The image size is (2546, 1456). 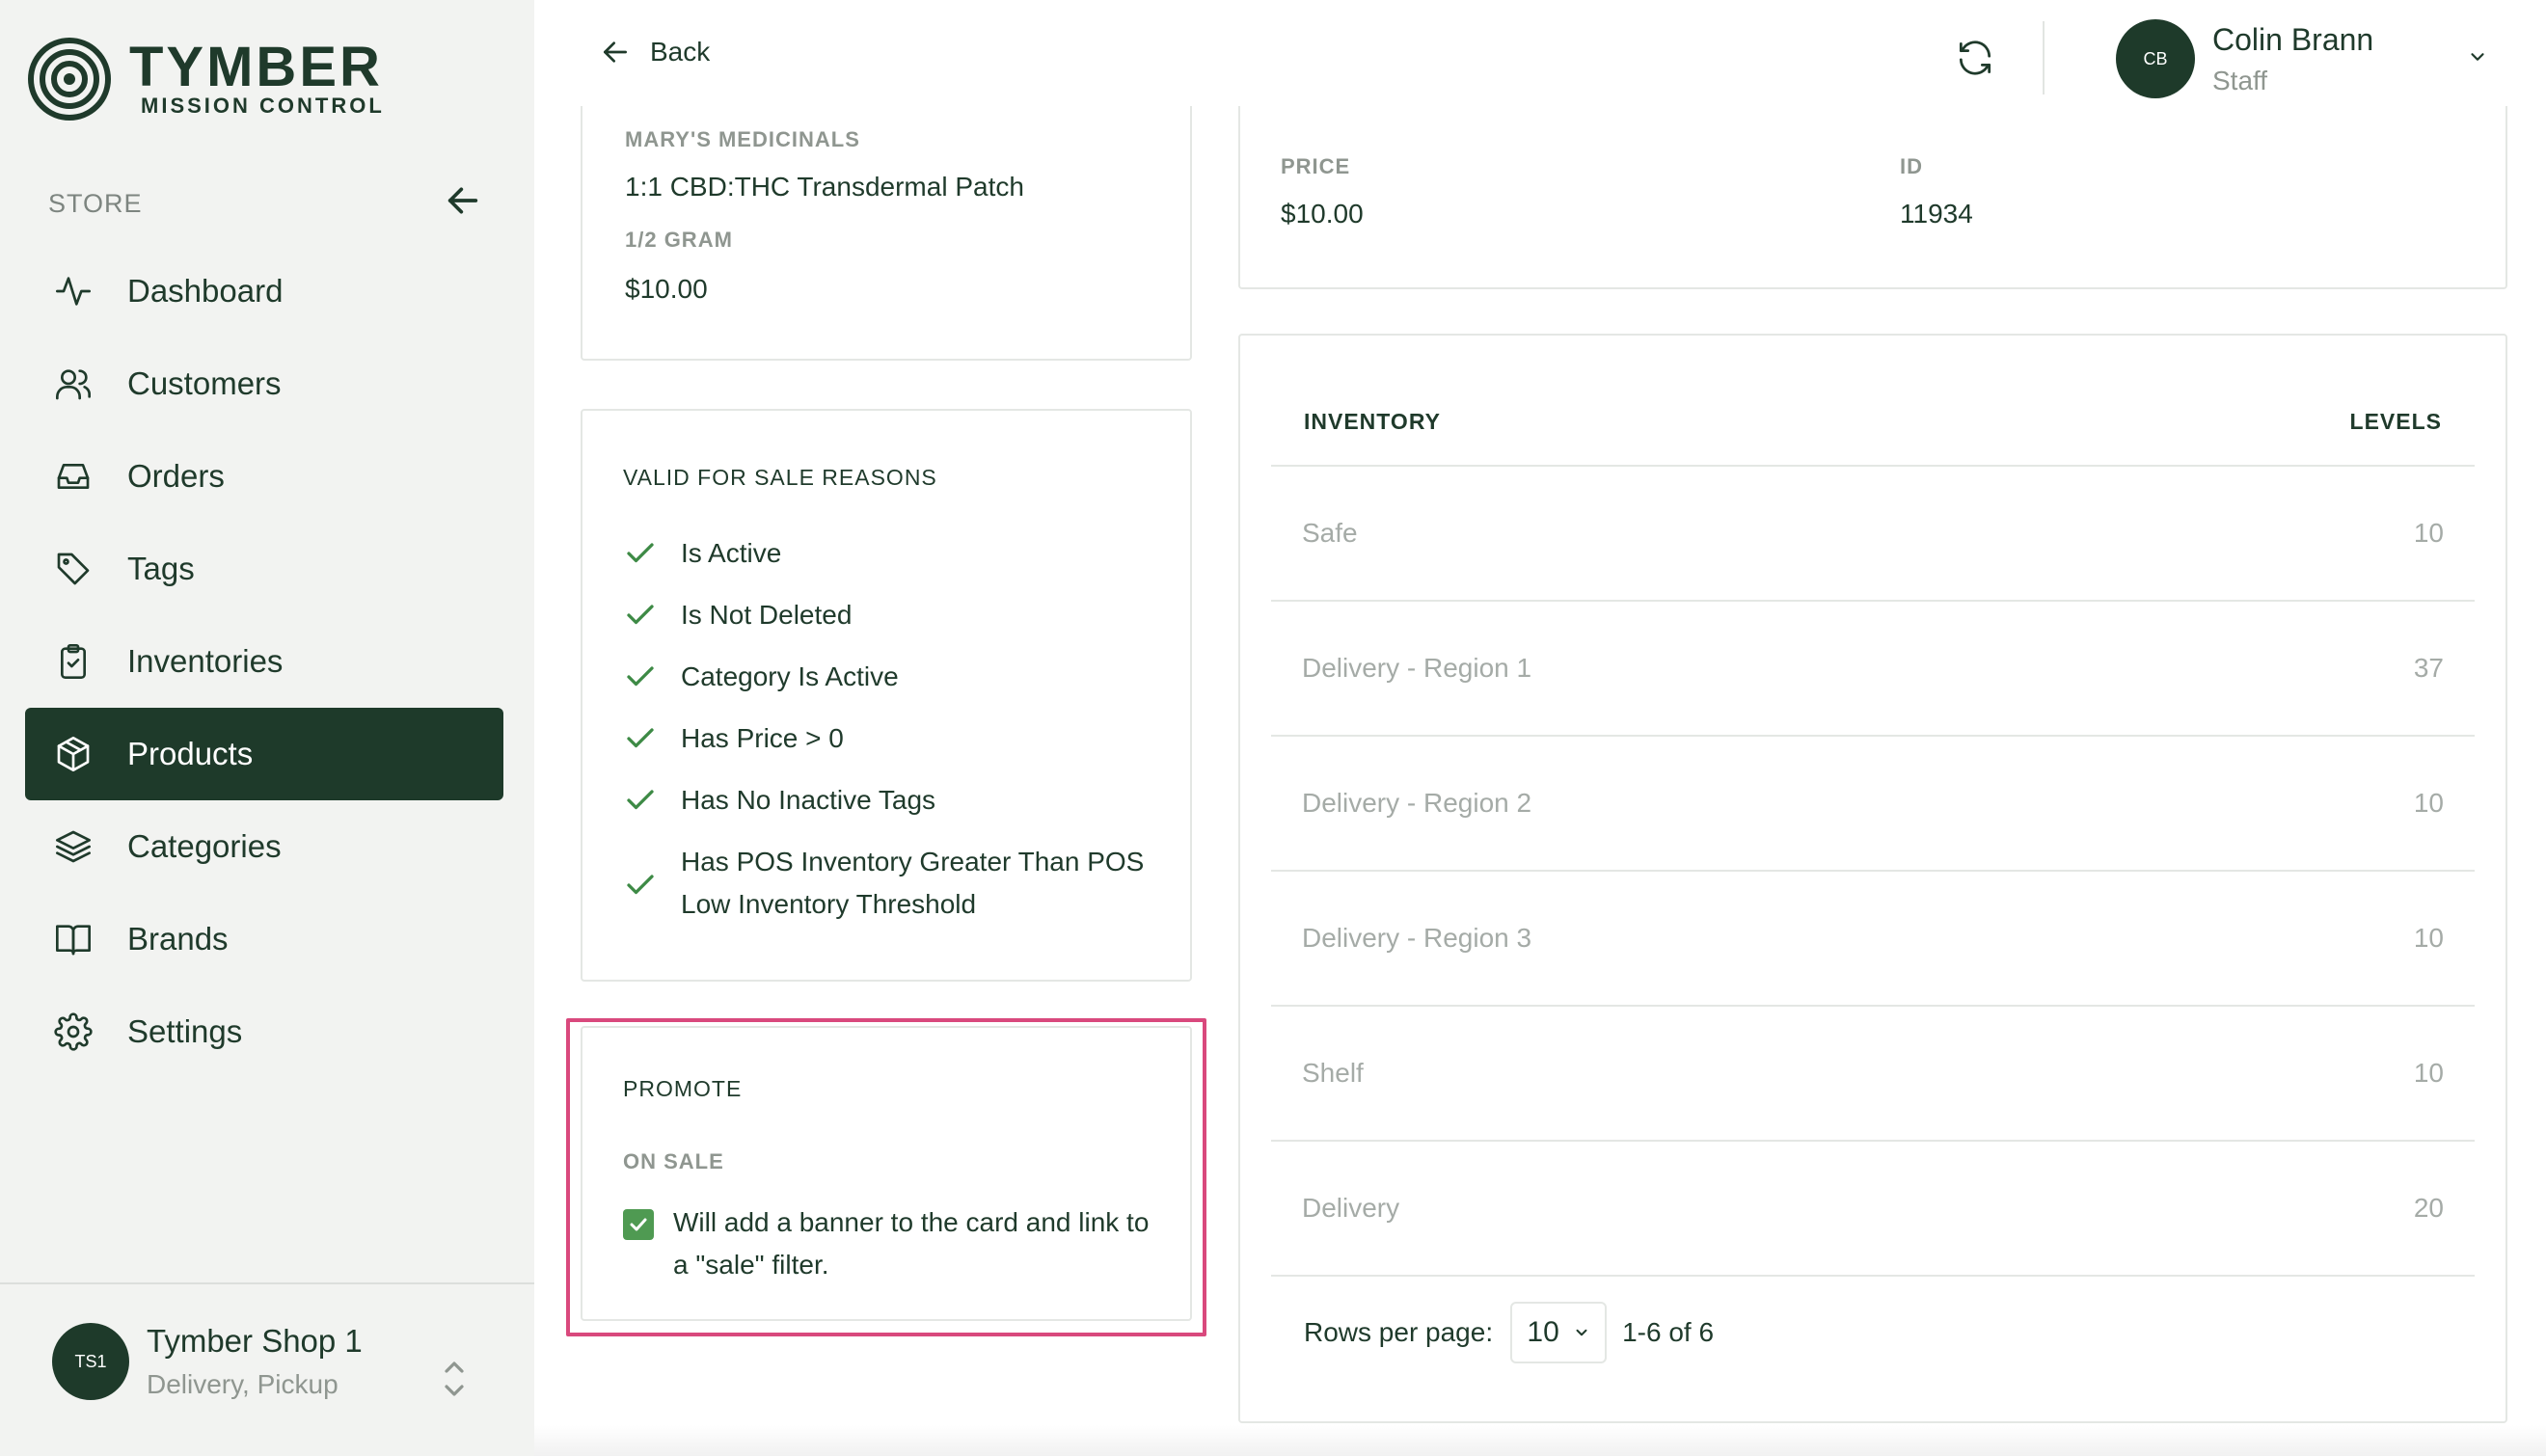 What do you see at coordinates (731, 553) in the screenshot?
I see `reason-label: Is Active` at bounding box center [731, 553].